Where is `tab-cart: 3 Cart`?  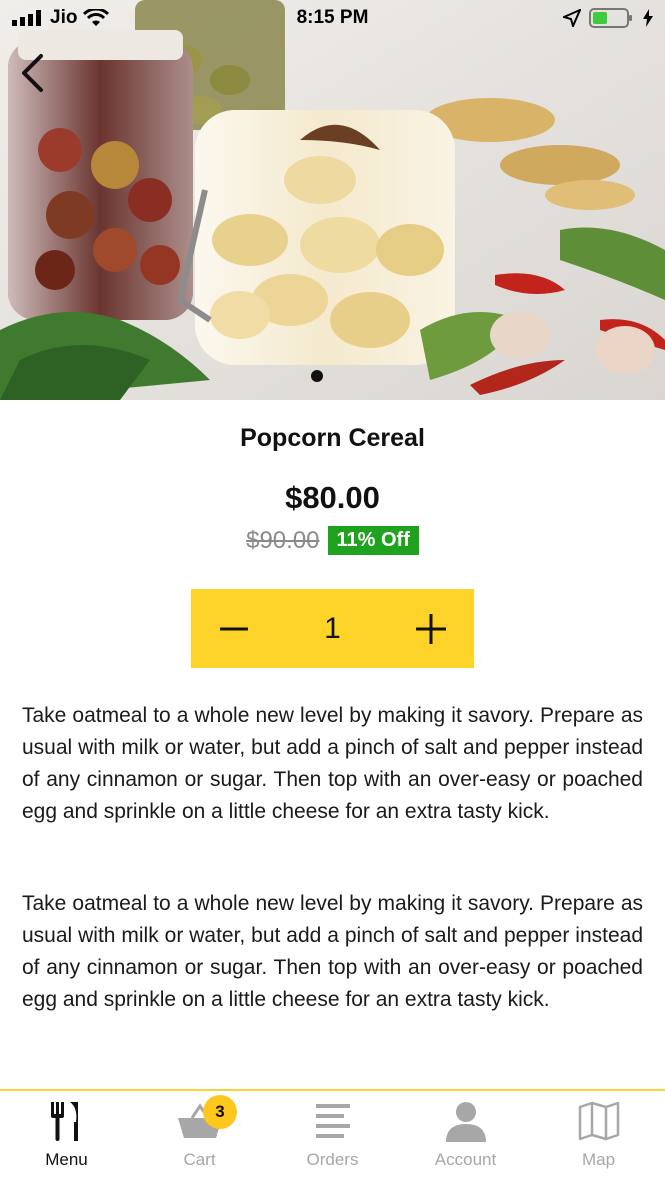 tab-cart: 3 Cart is located at coordinates (199, 1136).